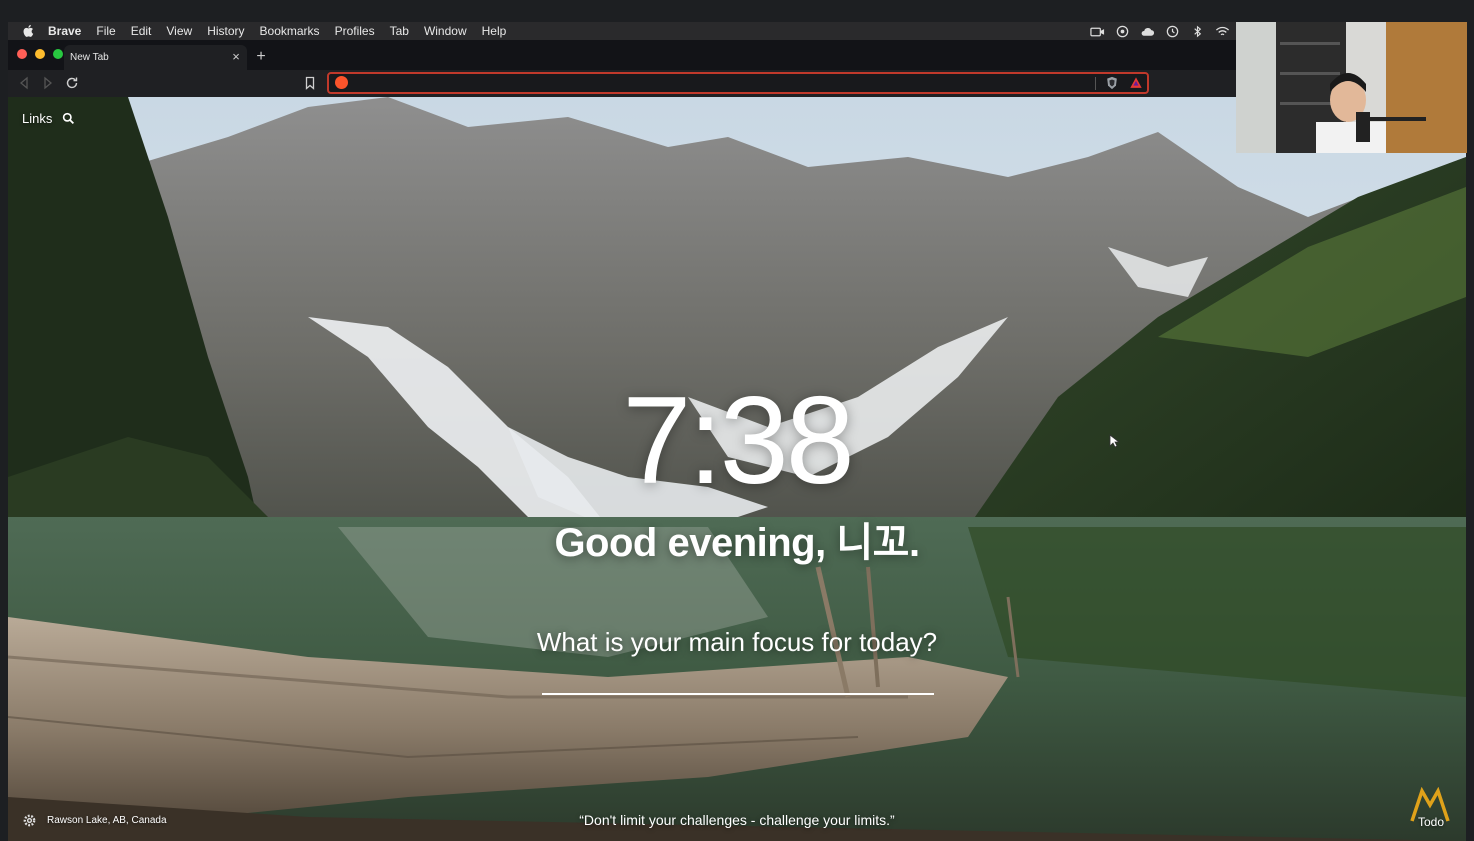 The image size is (1474, 841). I want to click on todo-button: Todo, so click(1431, 822).